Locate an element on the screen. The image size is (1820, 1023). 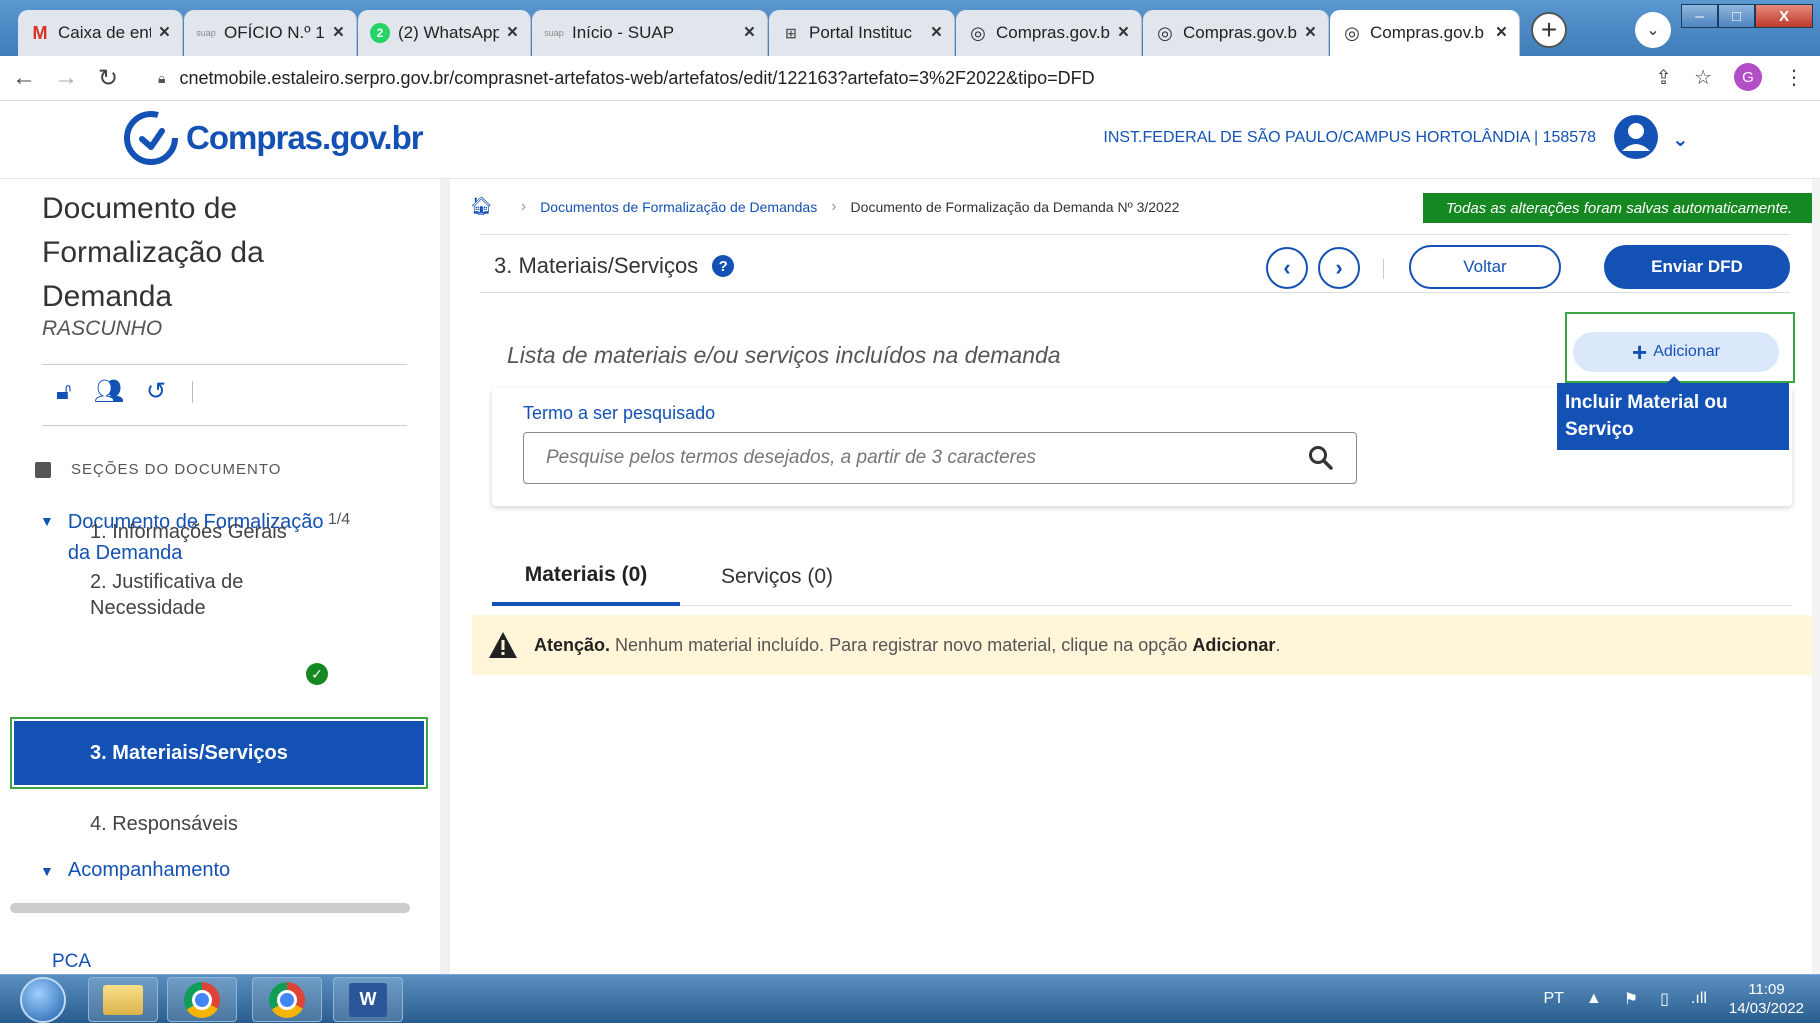
browser-tab: suap Início - SUAP × is located at coordinates (650, 33).